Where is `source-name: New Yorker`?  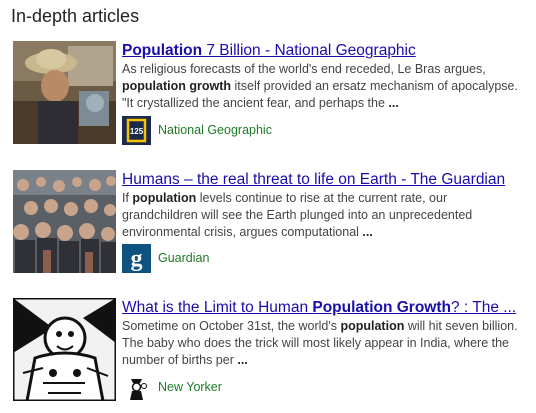 source-name: New Yorker is located at coordinates (190, 387).